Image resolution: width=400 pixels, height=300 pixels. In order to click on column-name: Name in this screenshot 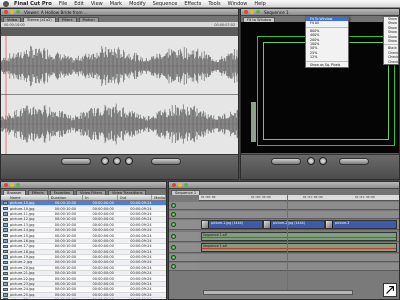, I will do `click(25, 197)`.